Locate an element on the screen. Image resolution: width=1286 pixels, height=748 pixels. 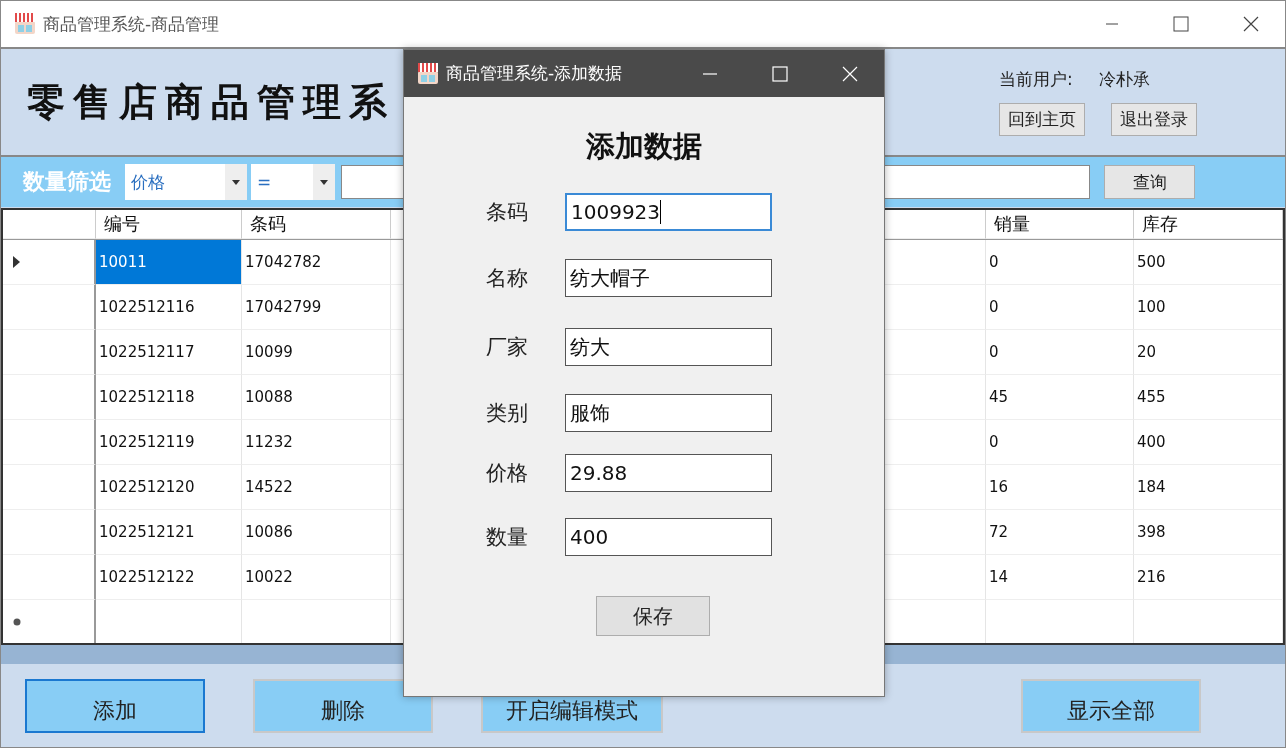
table-cell: 17042799 is located at coordinates (316, 307).